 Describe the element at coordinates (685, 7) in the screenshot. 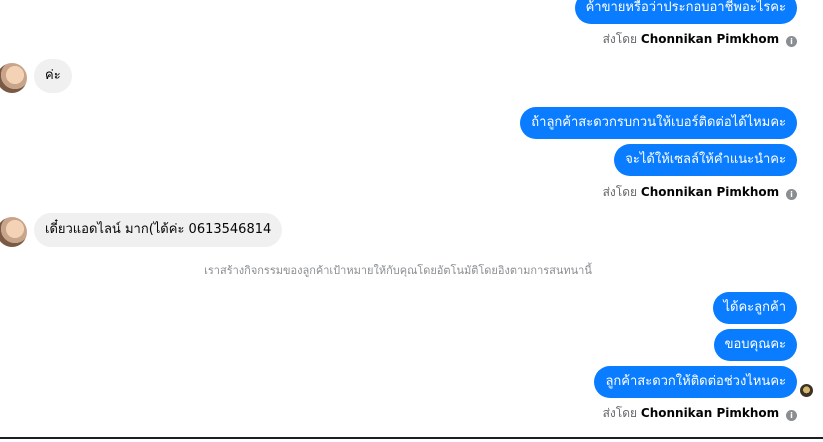

I see `message-text: ค้าขายหรือว่าประกอบอาชีพอะไรคะ` at that location.